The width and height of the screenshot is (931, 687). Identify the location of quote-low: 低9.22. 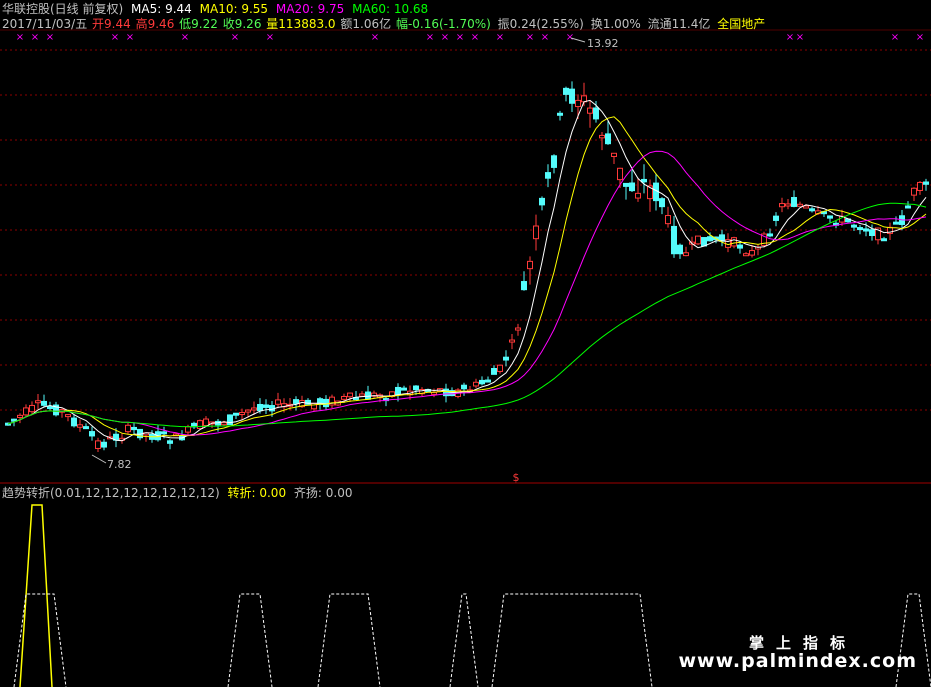
(198, 24).